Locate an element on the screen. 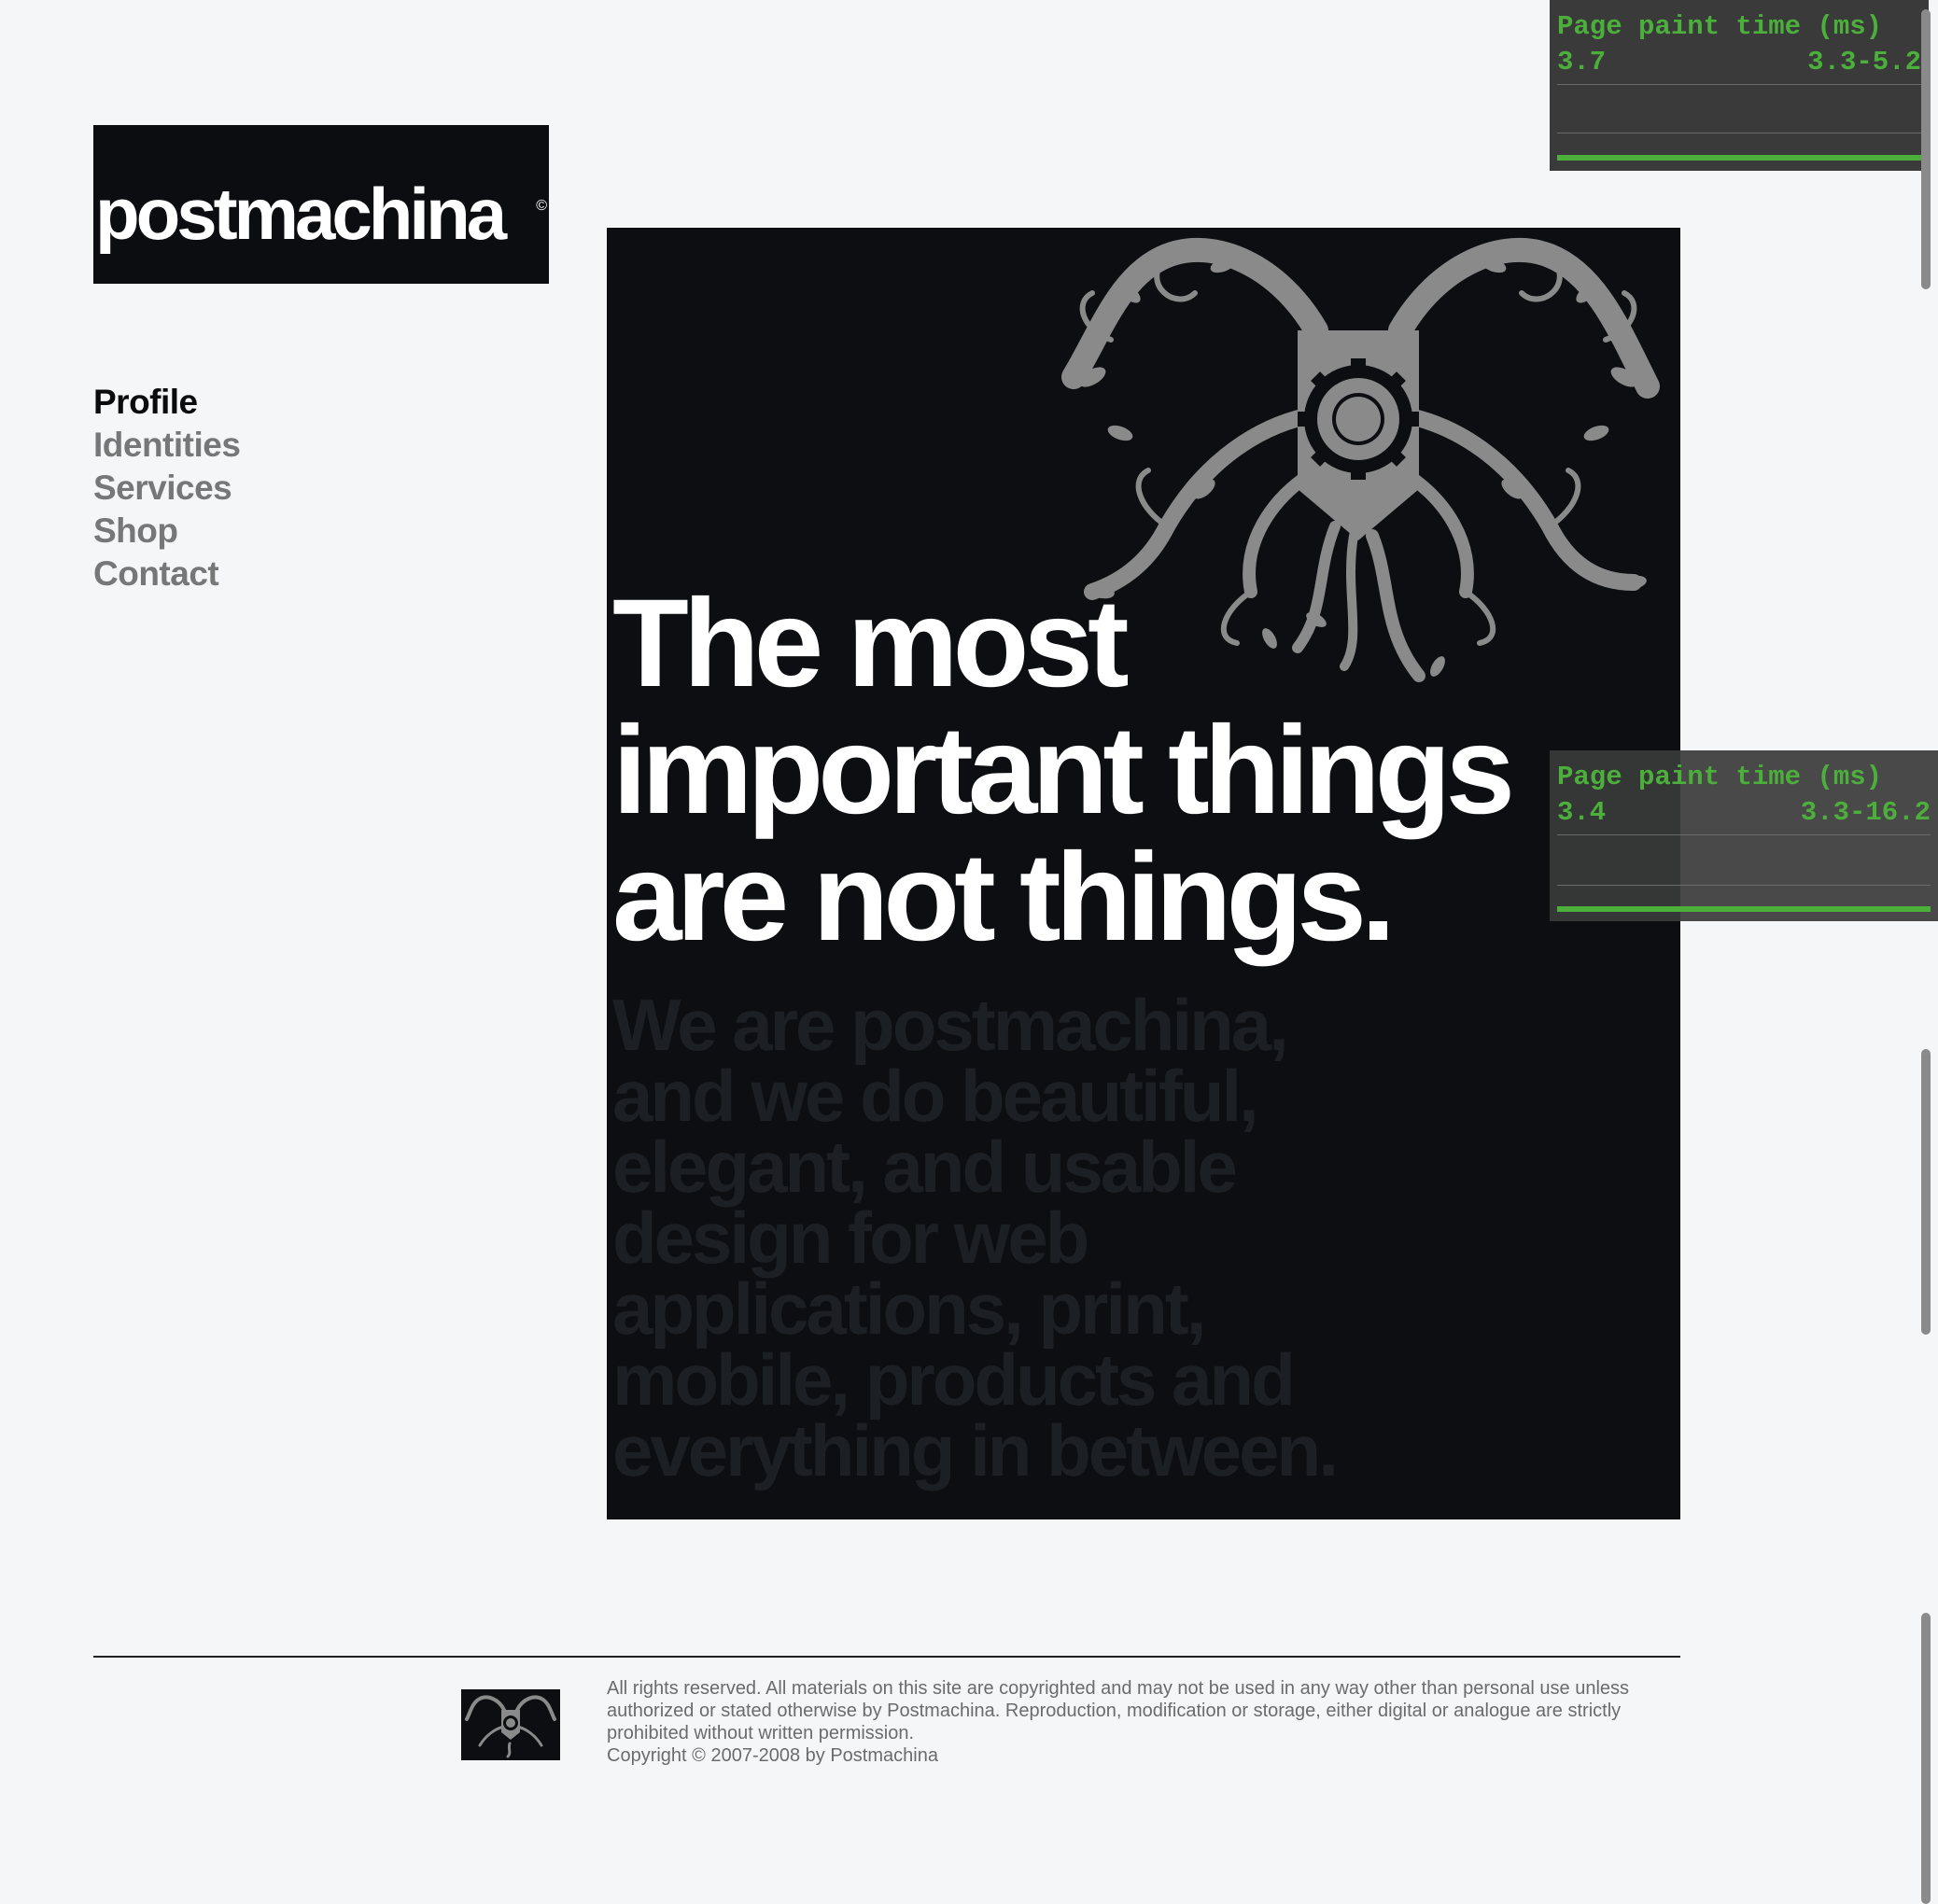 The height and width of the screenshot is (1904, 1938). copyright-text: Copyright © 2007-2008 by Postmachina is located at coordinates (772, 1755).